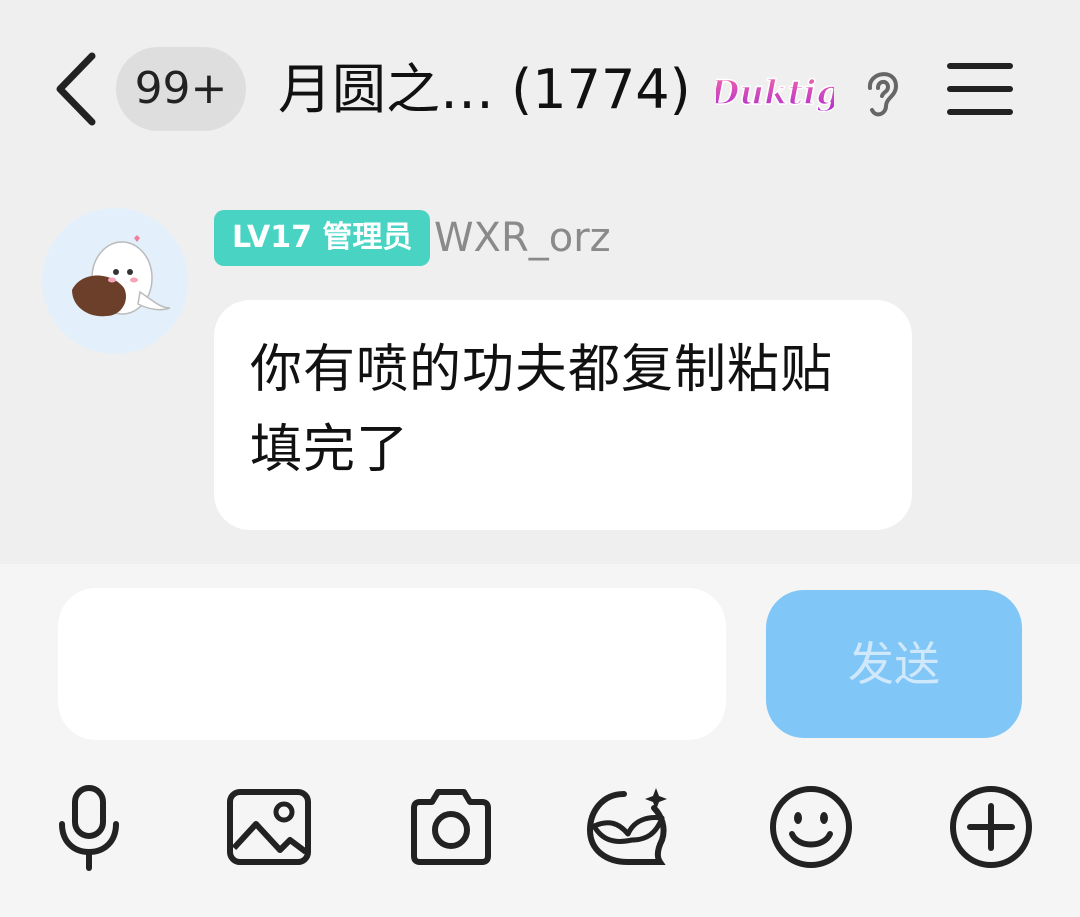 This screenshot has height=917, width=1080. What do you see at coordinates (115, 281) in the screenshot?
I see `avatar` at bounding box center [115, 281].